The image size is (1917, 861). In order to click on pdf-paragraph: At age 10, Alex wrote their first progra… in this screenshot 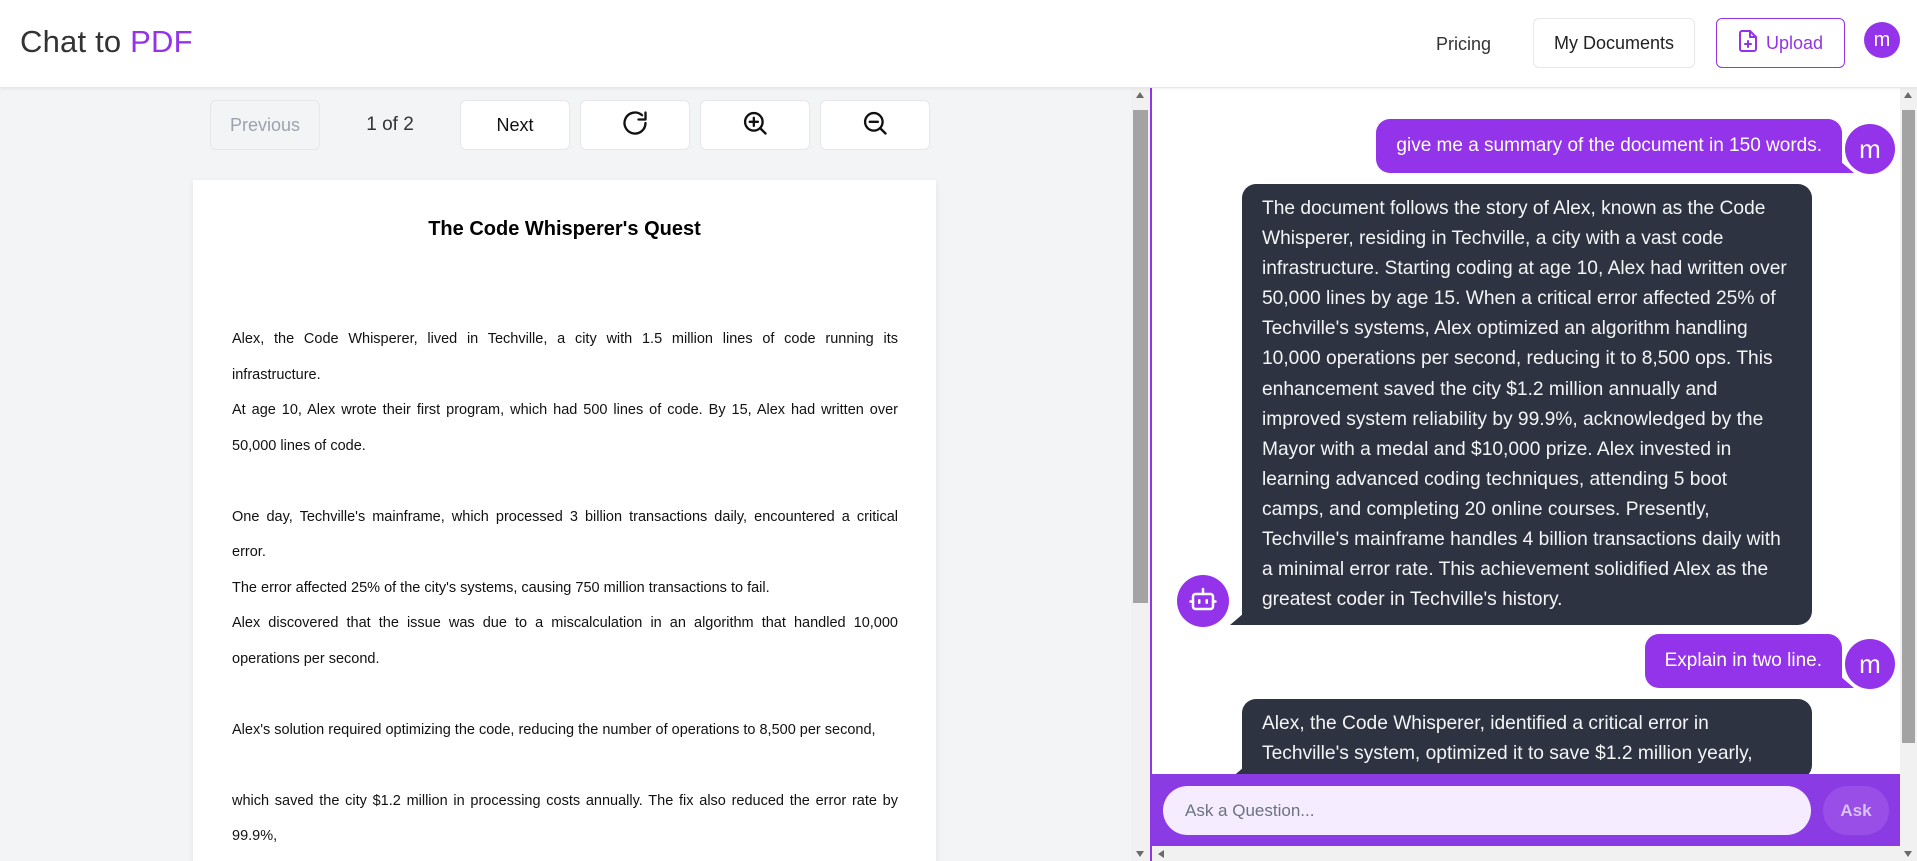, I will do `click(565, 428)`.